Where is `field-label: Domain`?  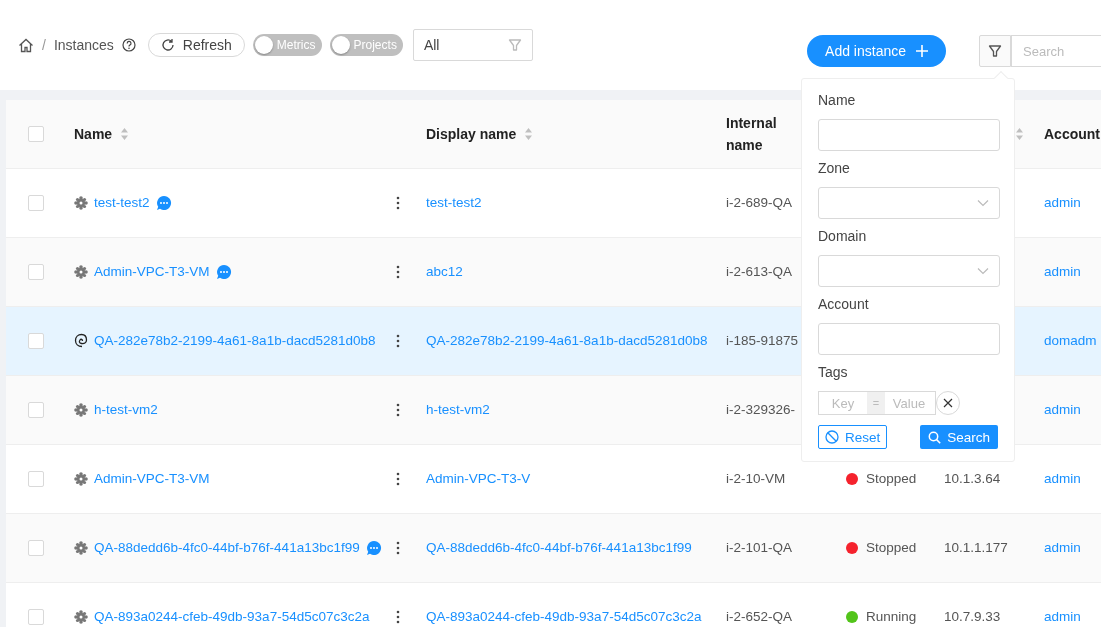
field-label: Domain is located at coordinates (843, 236).